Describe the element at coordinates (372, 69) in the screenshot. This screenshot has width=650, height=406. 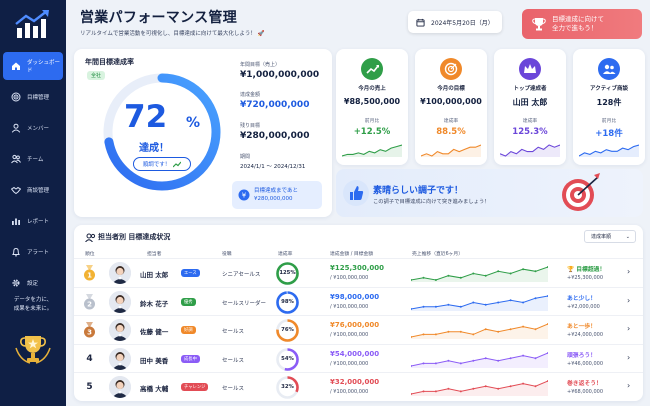
I see `trend-up-icon` at that location.